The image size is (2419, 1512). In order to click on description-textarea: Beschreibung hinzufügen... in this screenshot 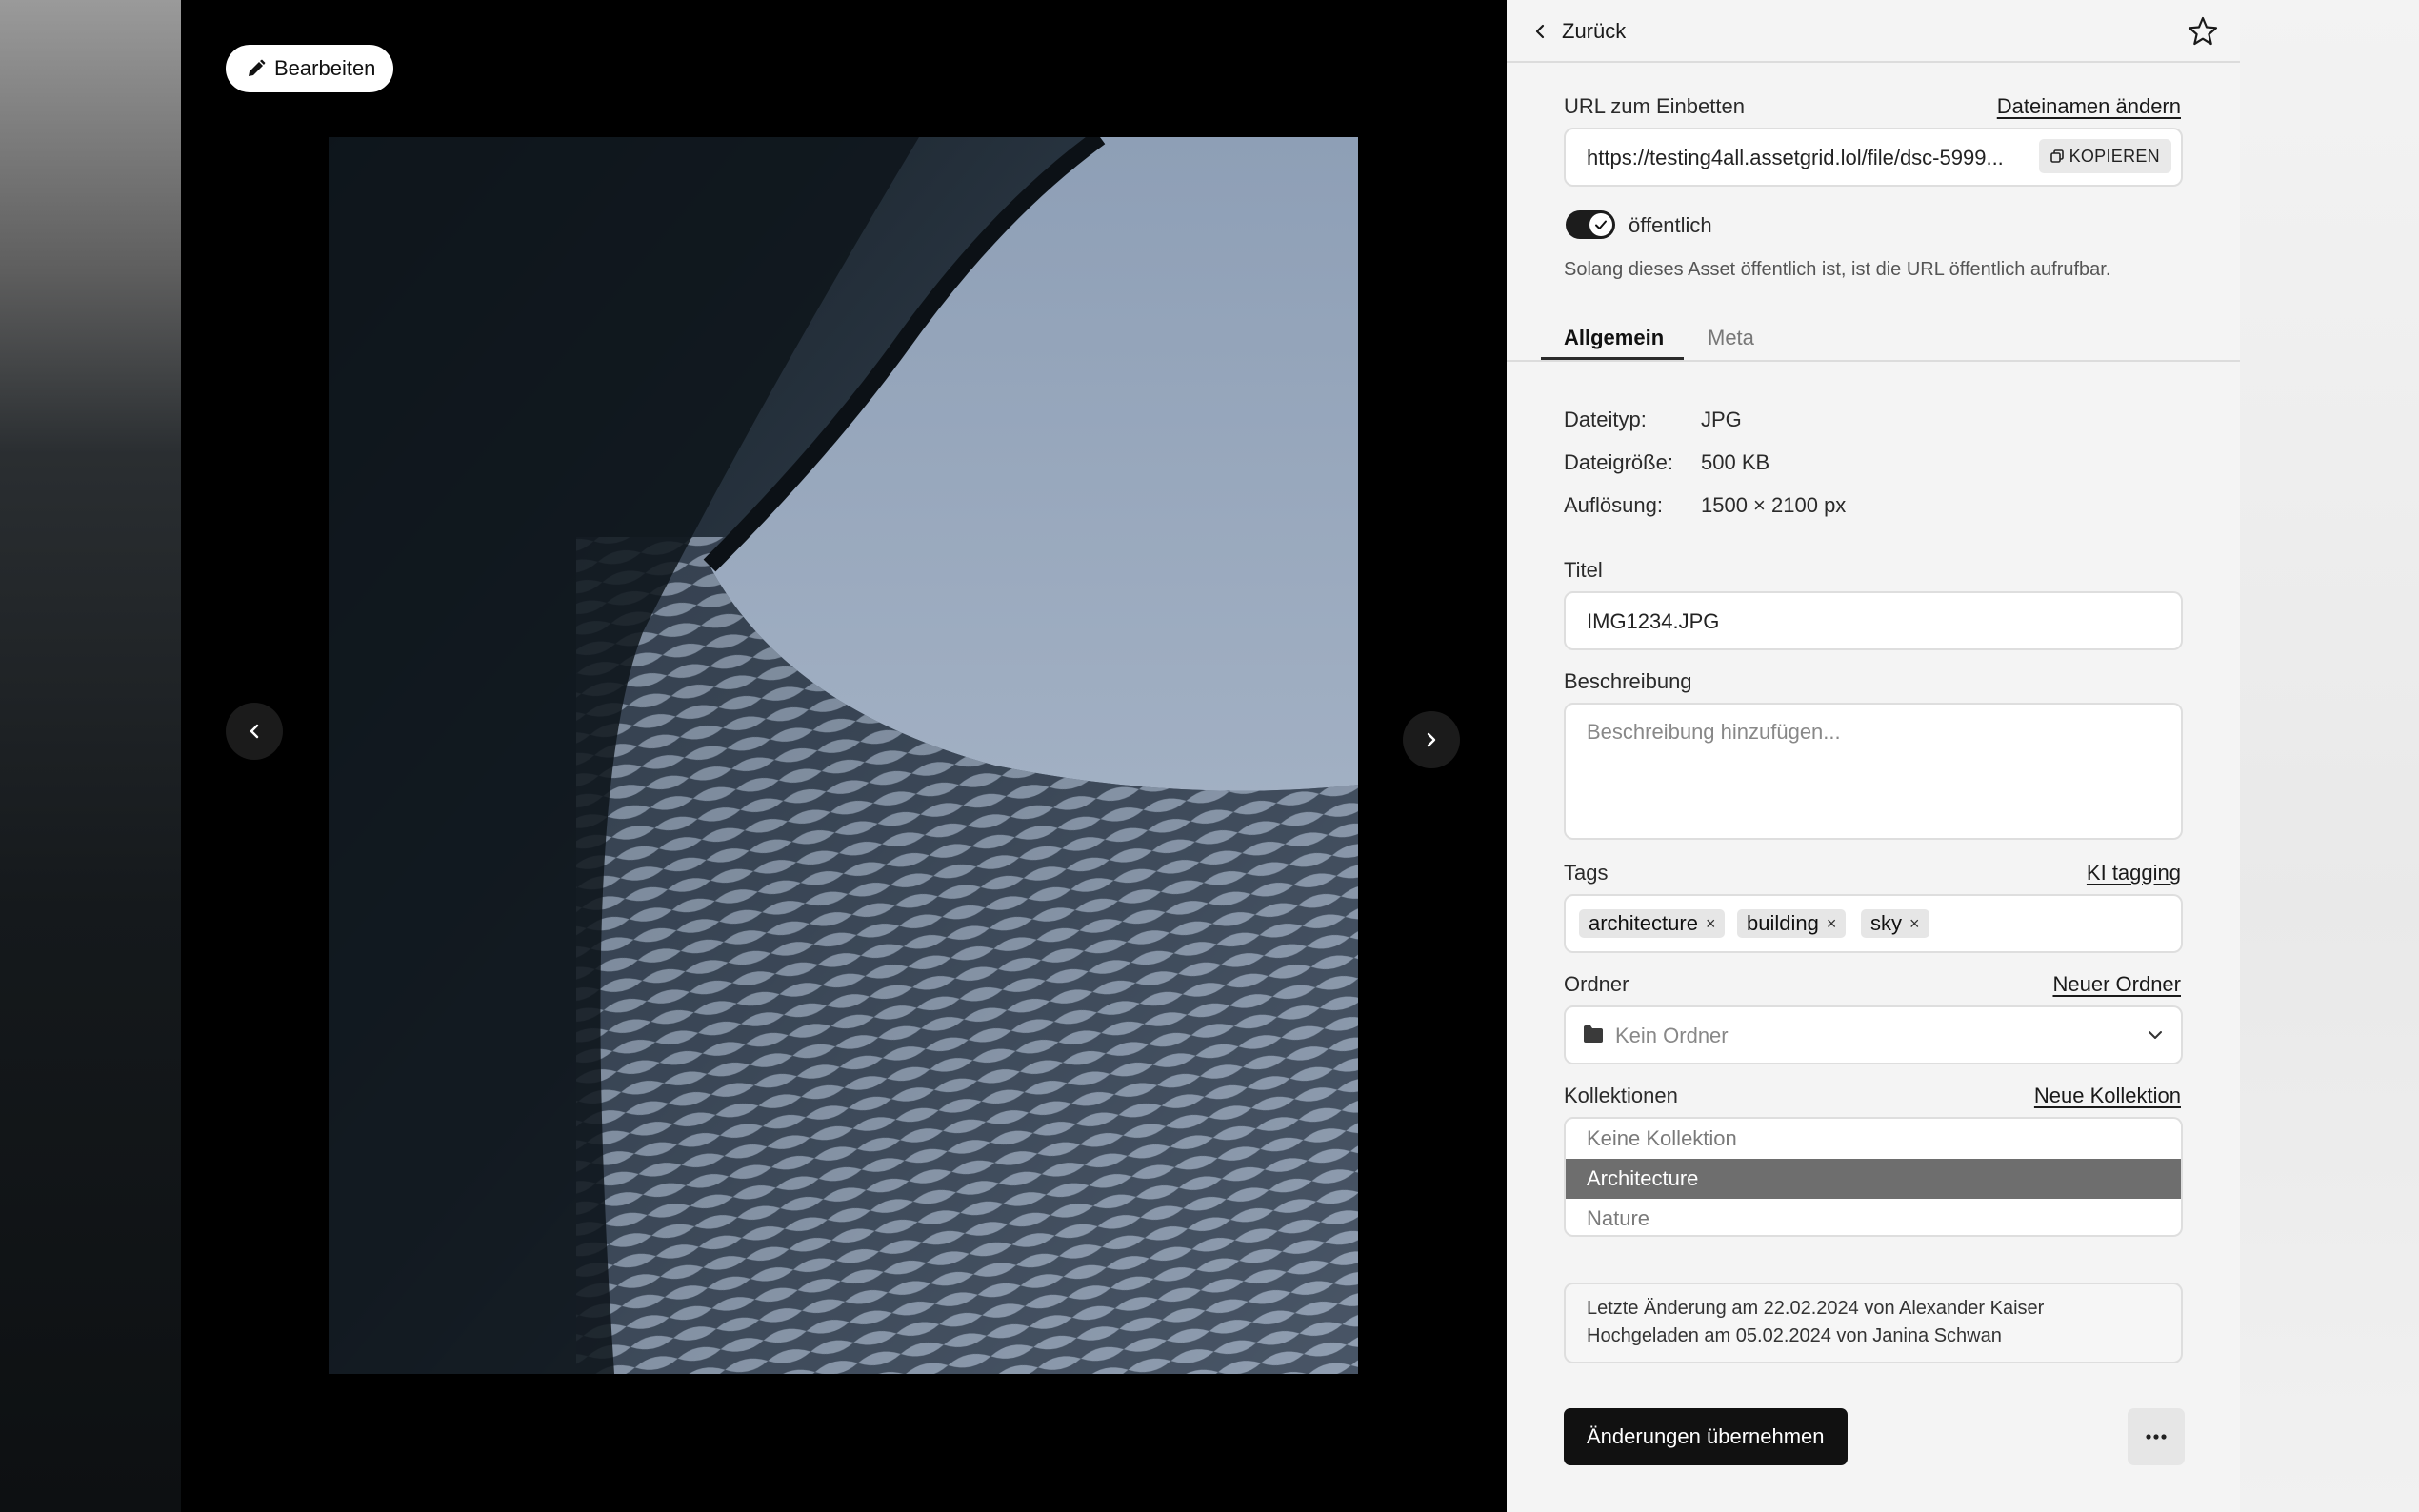, I will do `click(1873, 771)`.